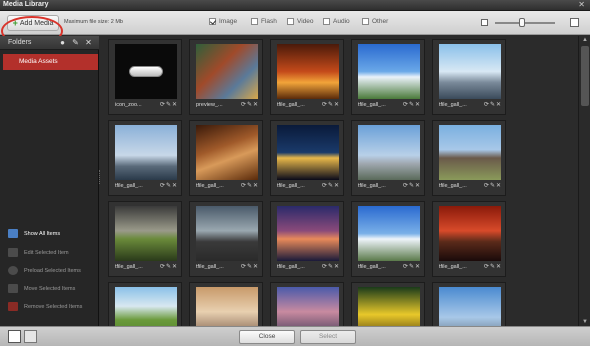 Image resolution: width=590 pixels, height=346 pixels. What do you see at coordinates (33, 23) in the screenshot?
I see `add-media-button: + Add Media` at bounding box center [33, 23].